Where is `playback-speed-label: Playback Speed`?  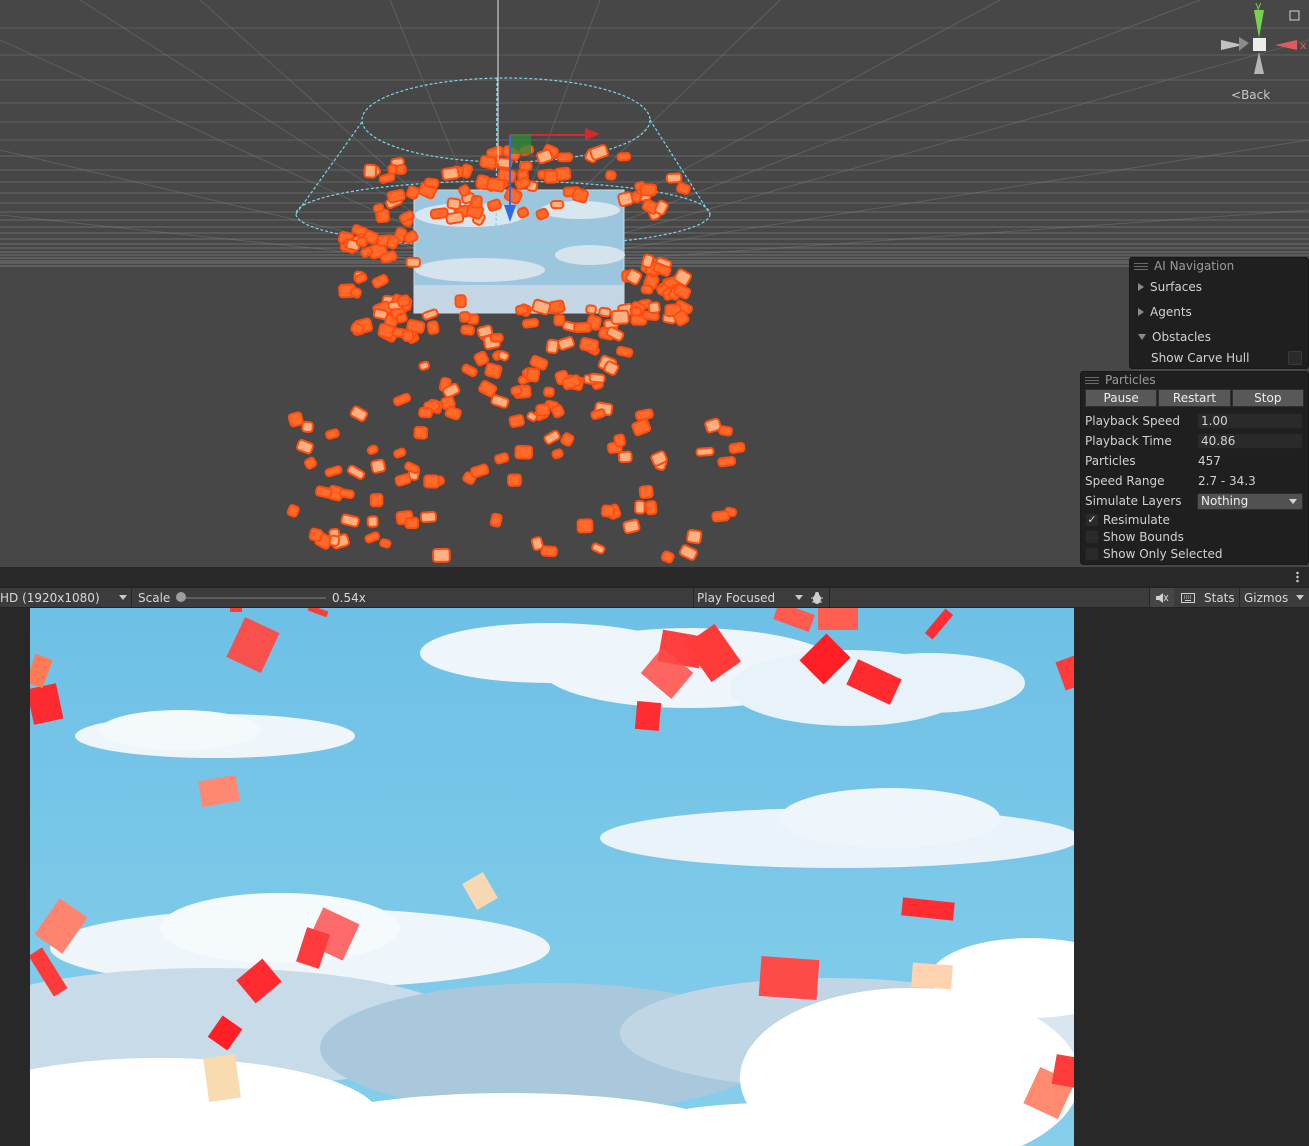
playback-speed-label: Playback Speed is located at coordinates (1132, 421).